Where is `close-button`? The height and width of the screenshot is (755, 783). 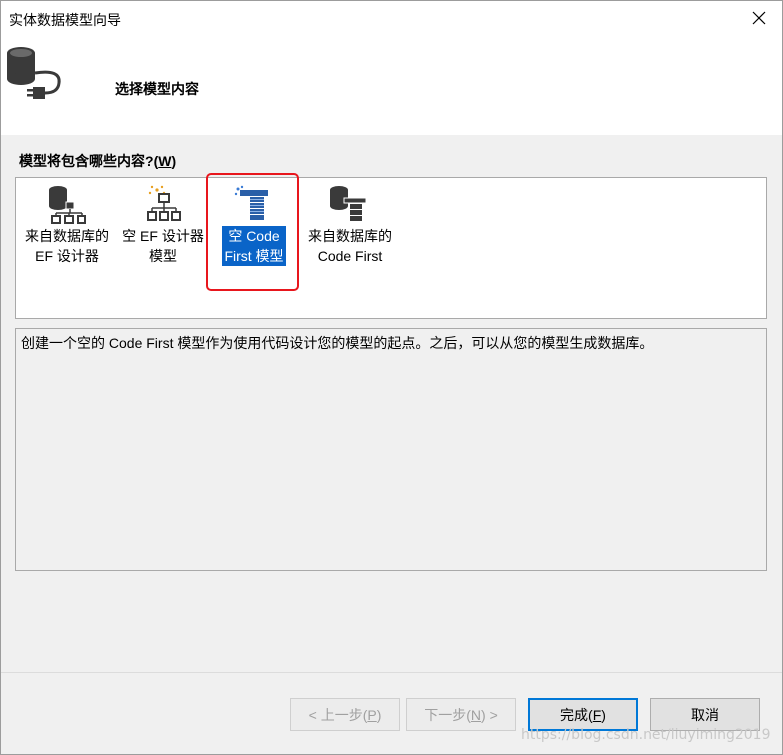
close-button is located at coordinates (759, 18).